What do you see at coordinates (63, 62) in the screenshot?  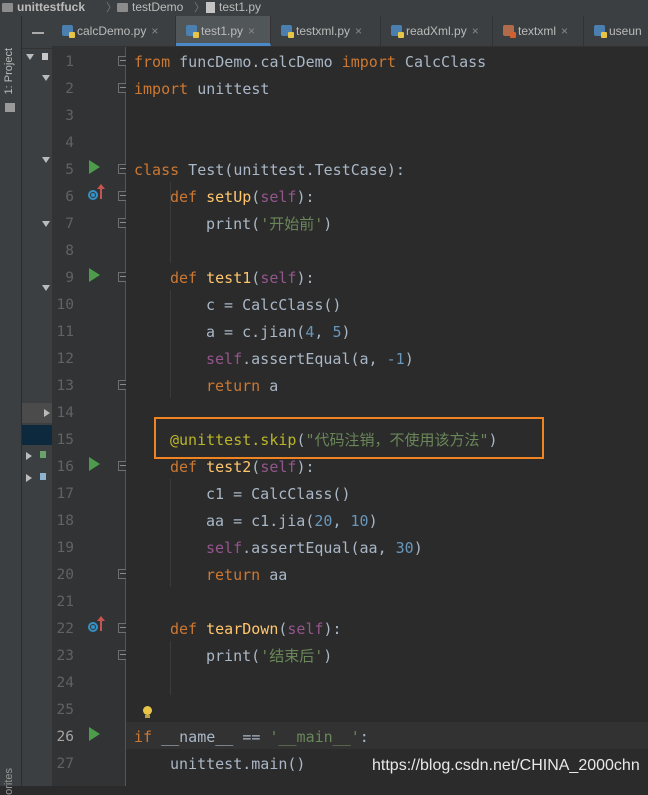 I see `line-number: 1` at bounding box center [63, 62].